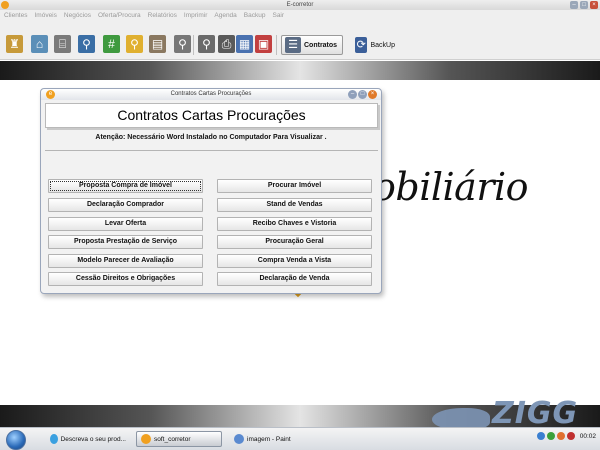 This screenshot has height=450, width=600. Describe the element at coordinates (195, 15) in the screenshot. I see `menu-imprimir: Imprimir` at that location.